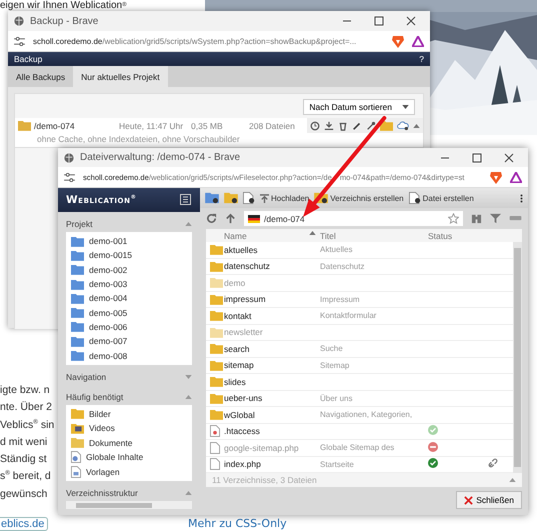 The height and width of the screenshot is (531, 537). What do you see at coordinates (272, 299) in the screenshot?
I see `file-name: impressum` at bounding box center [272, 299].